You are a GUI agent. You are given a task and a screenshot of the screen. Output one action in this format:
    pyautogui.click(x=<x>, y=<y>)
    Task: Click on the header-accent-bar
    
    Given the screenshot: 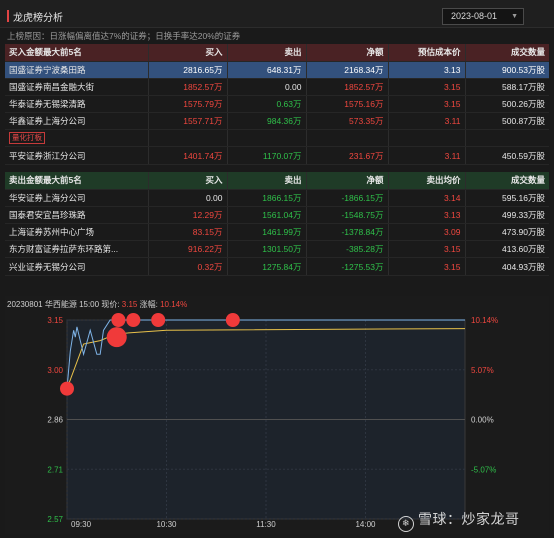 What is the action you would take?
    pyautogui.click(x=8, y=16)
    